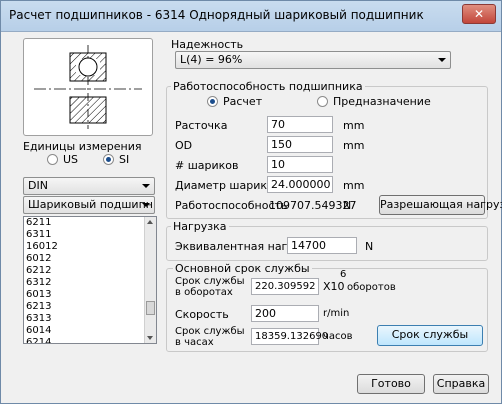 The height and width of the screenshot is (404, 502). I want to click on type-select: Шариковый подшипник с р, so click(89, 205).